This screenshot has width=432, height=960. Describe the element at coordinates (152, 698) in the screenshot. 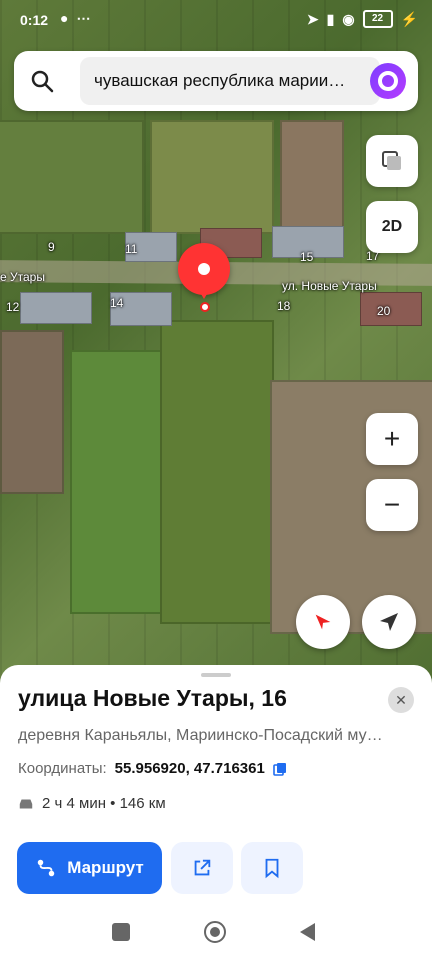

I see `place-title: улица Новые Утары, 16` at that location.